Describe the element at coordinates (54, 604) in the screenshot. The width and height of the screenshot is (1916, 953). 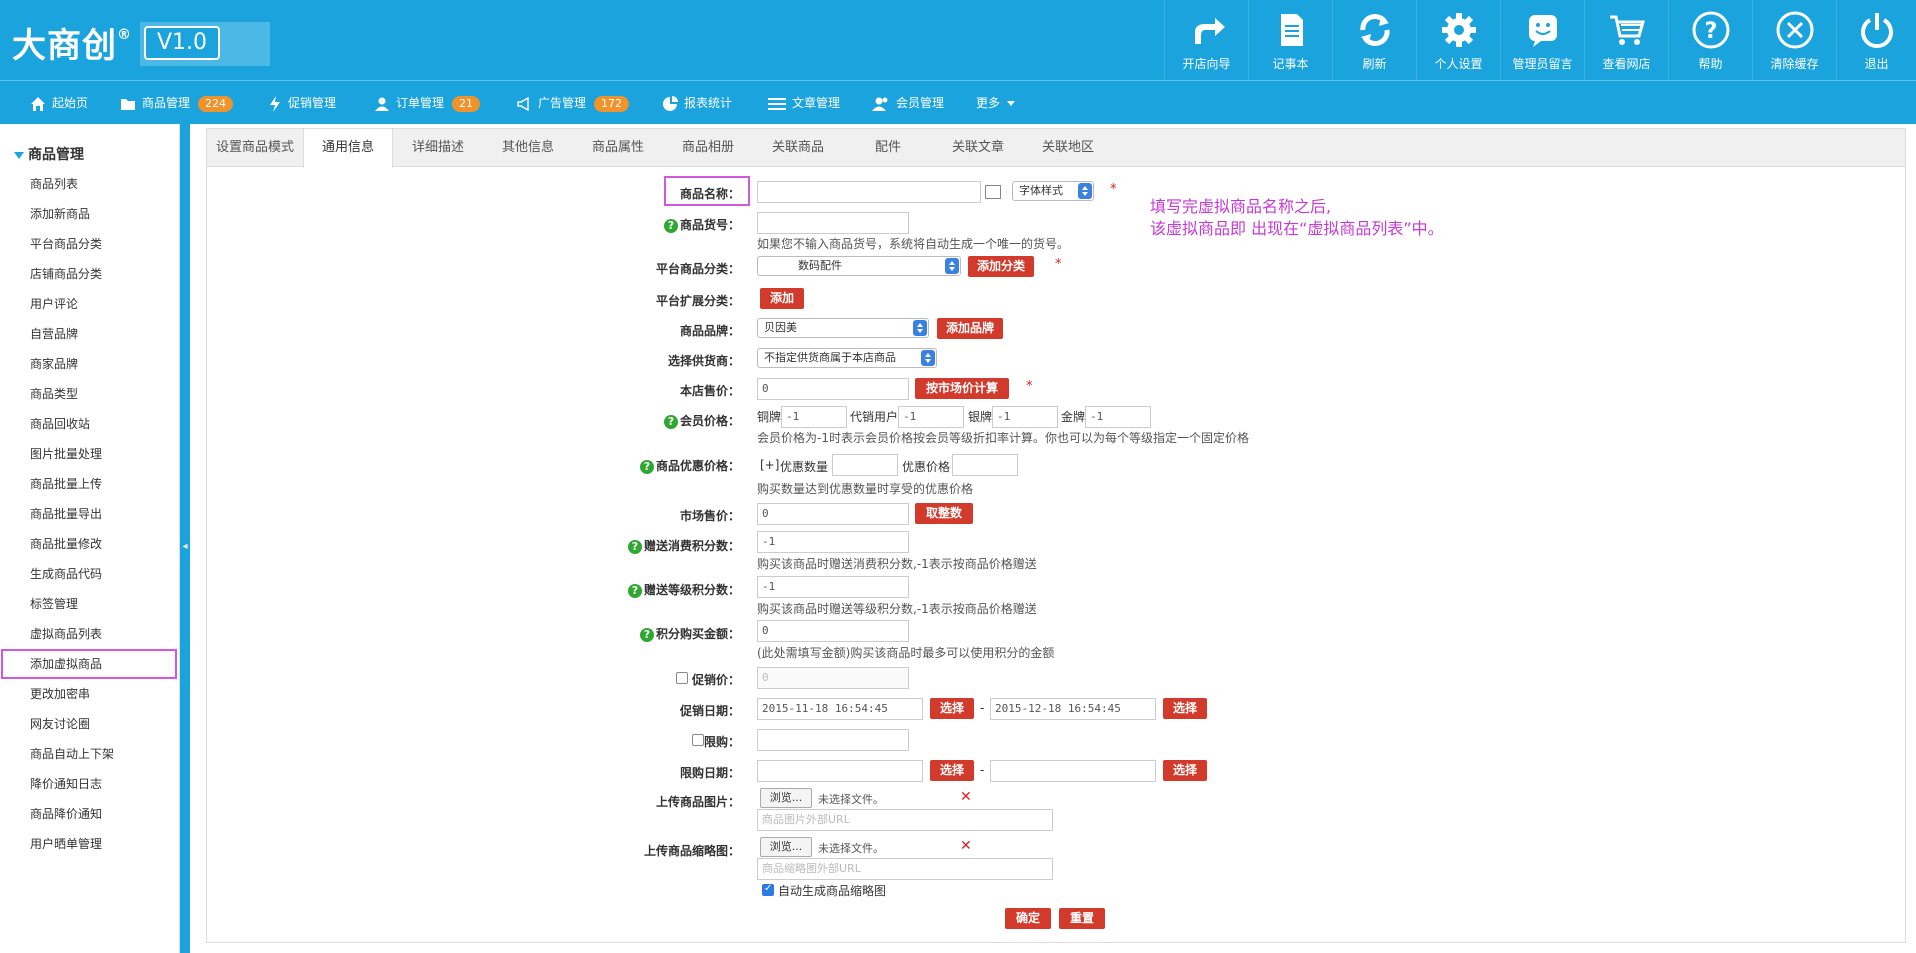
I see `sidebar-item: 标签管理` at that location.